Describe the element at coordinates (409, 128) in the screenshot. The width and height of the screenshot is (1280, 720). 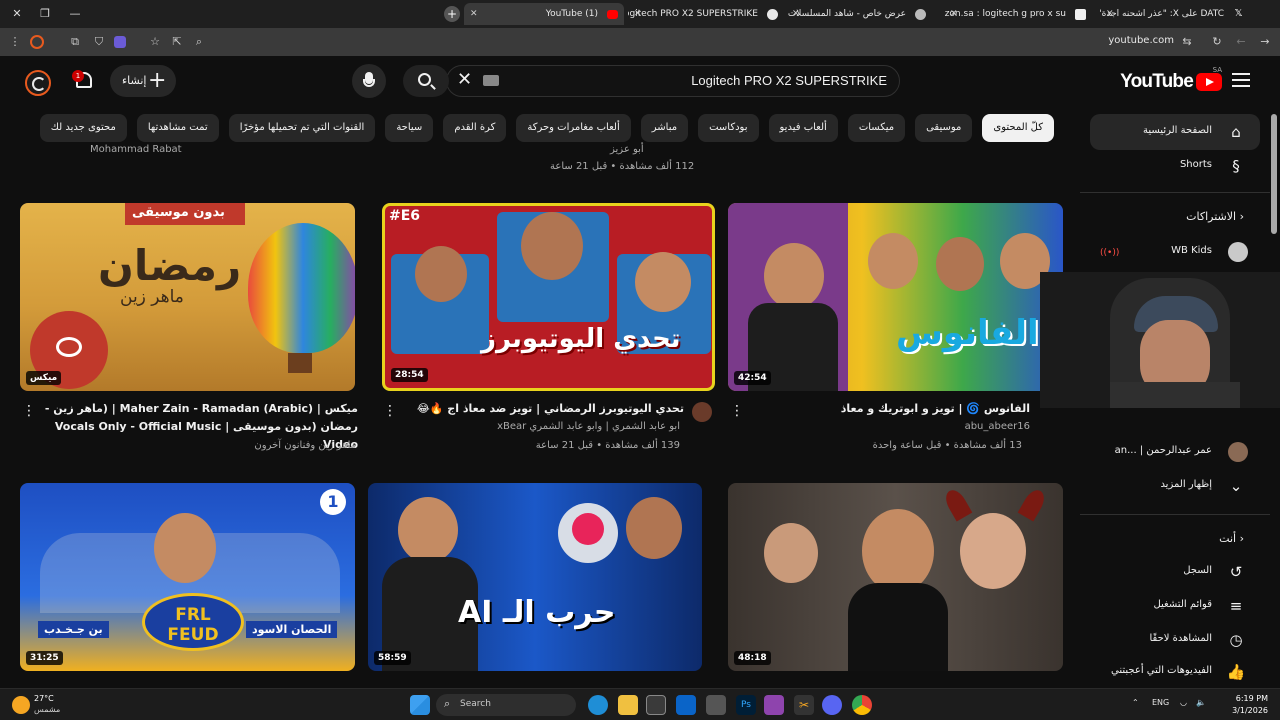
I see `chip-tourism: سياحة` at that location.